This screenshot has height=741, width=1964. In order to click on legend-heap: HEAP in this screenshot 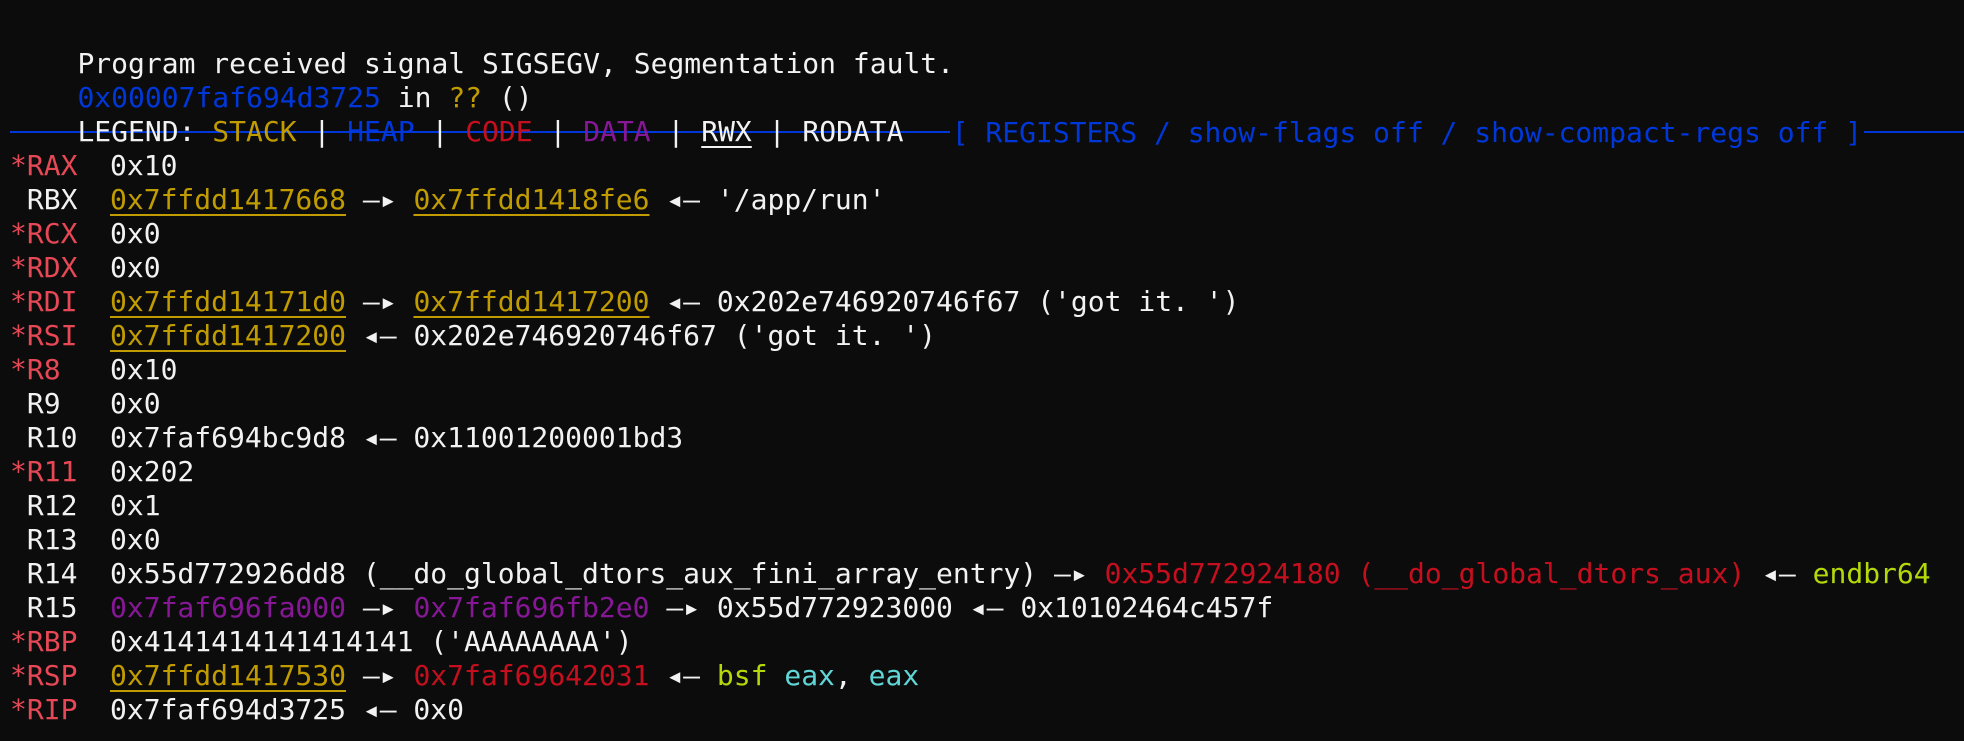, I will do `click(381, 131)`.